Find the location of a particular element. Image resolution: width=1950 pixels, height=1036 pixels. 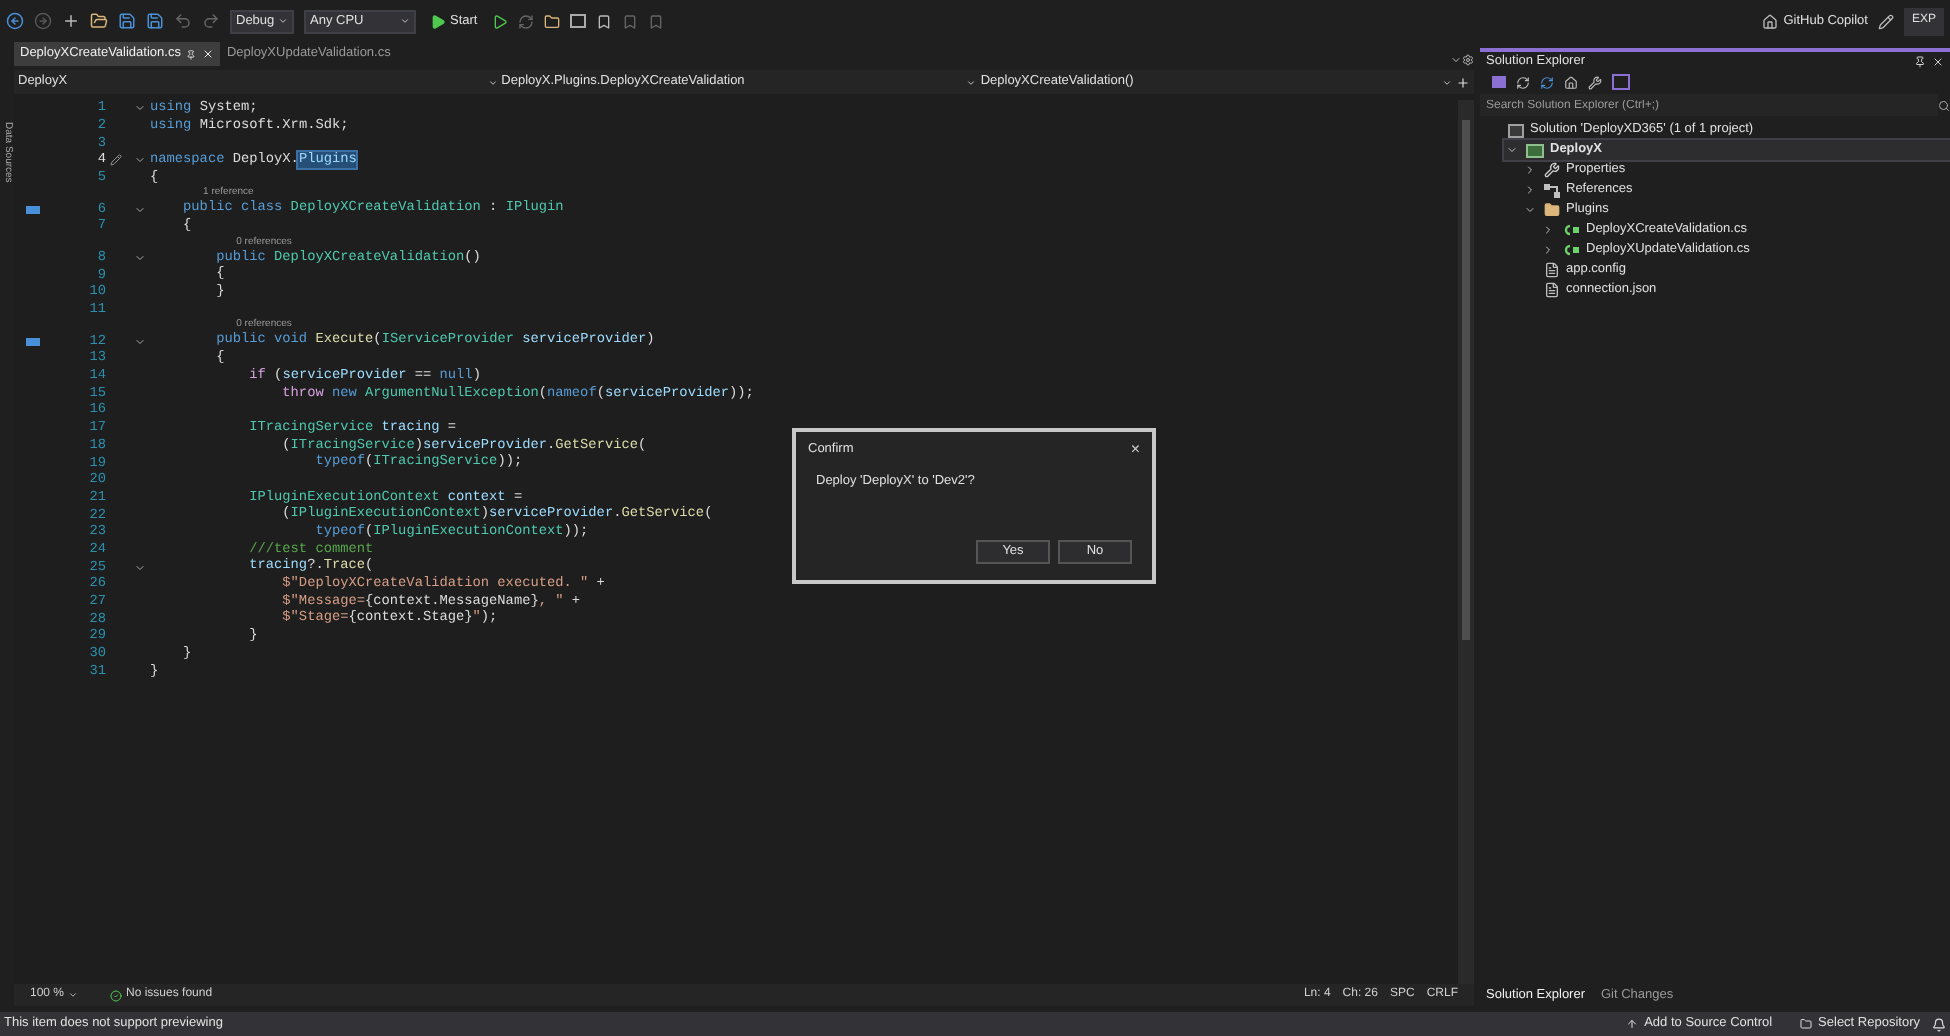

scrollbar is located at coordinates (1466, 542).